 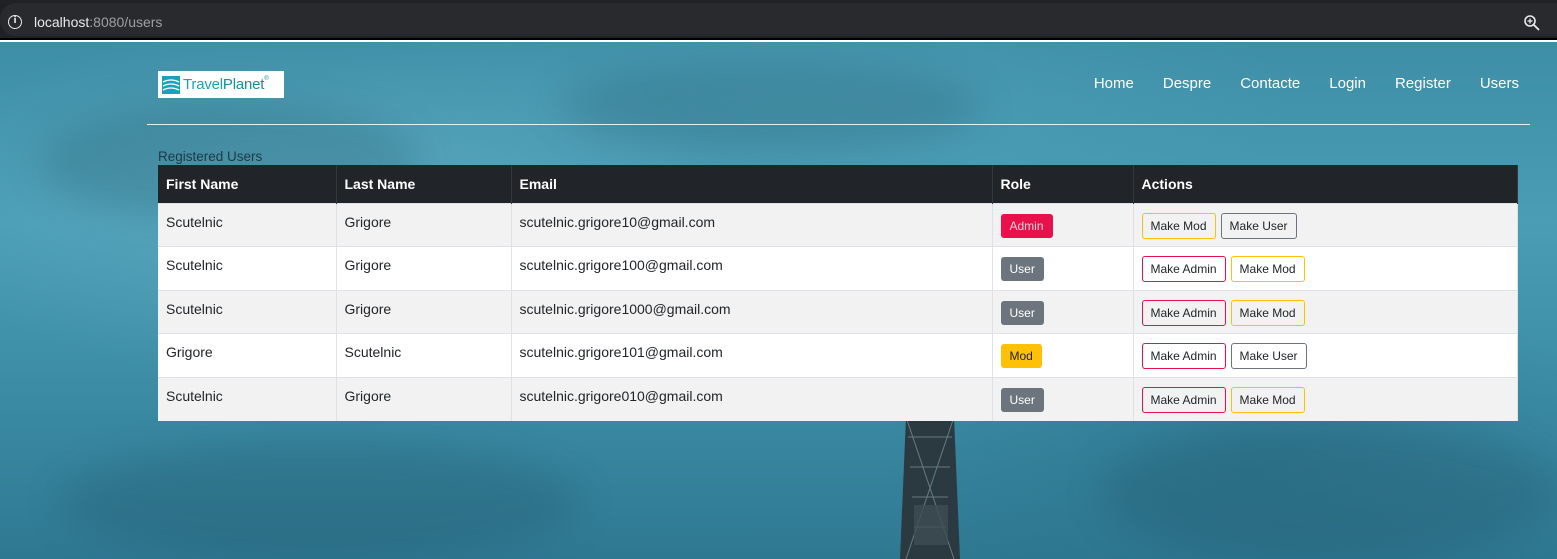 I want to click on url-path: :8080/users, so click(x=126, y=22).